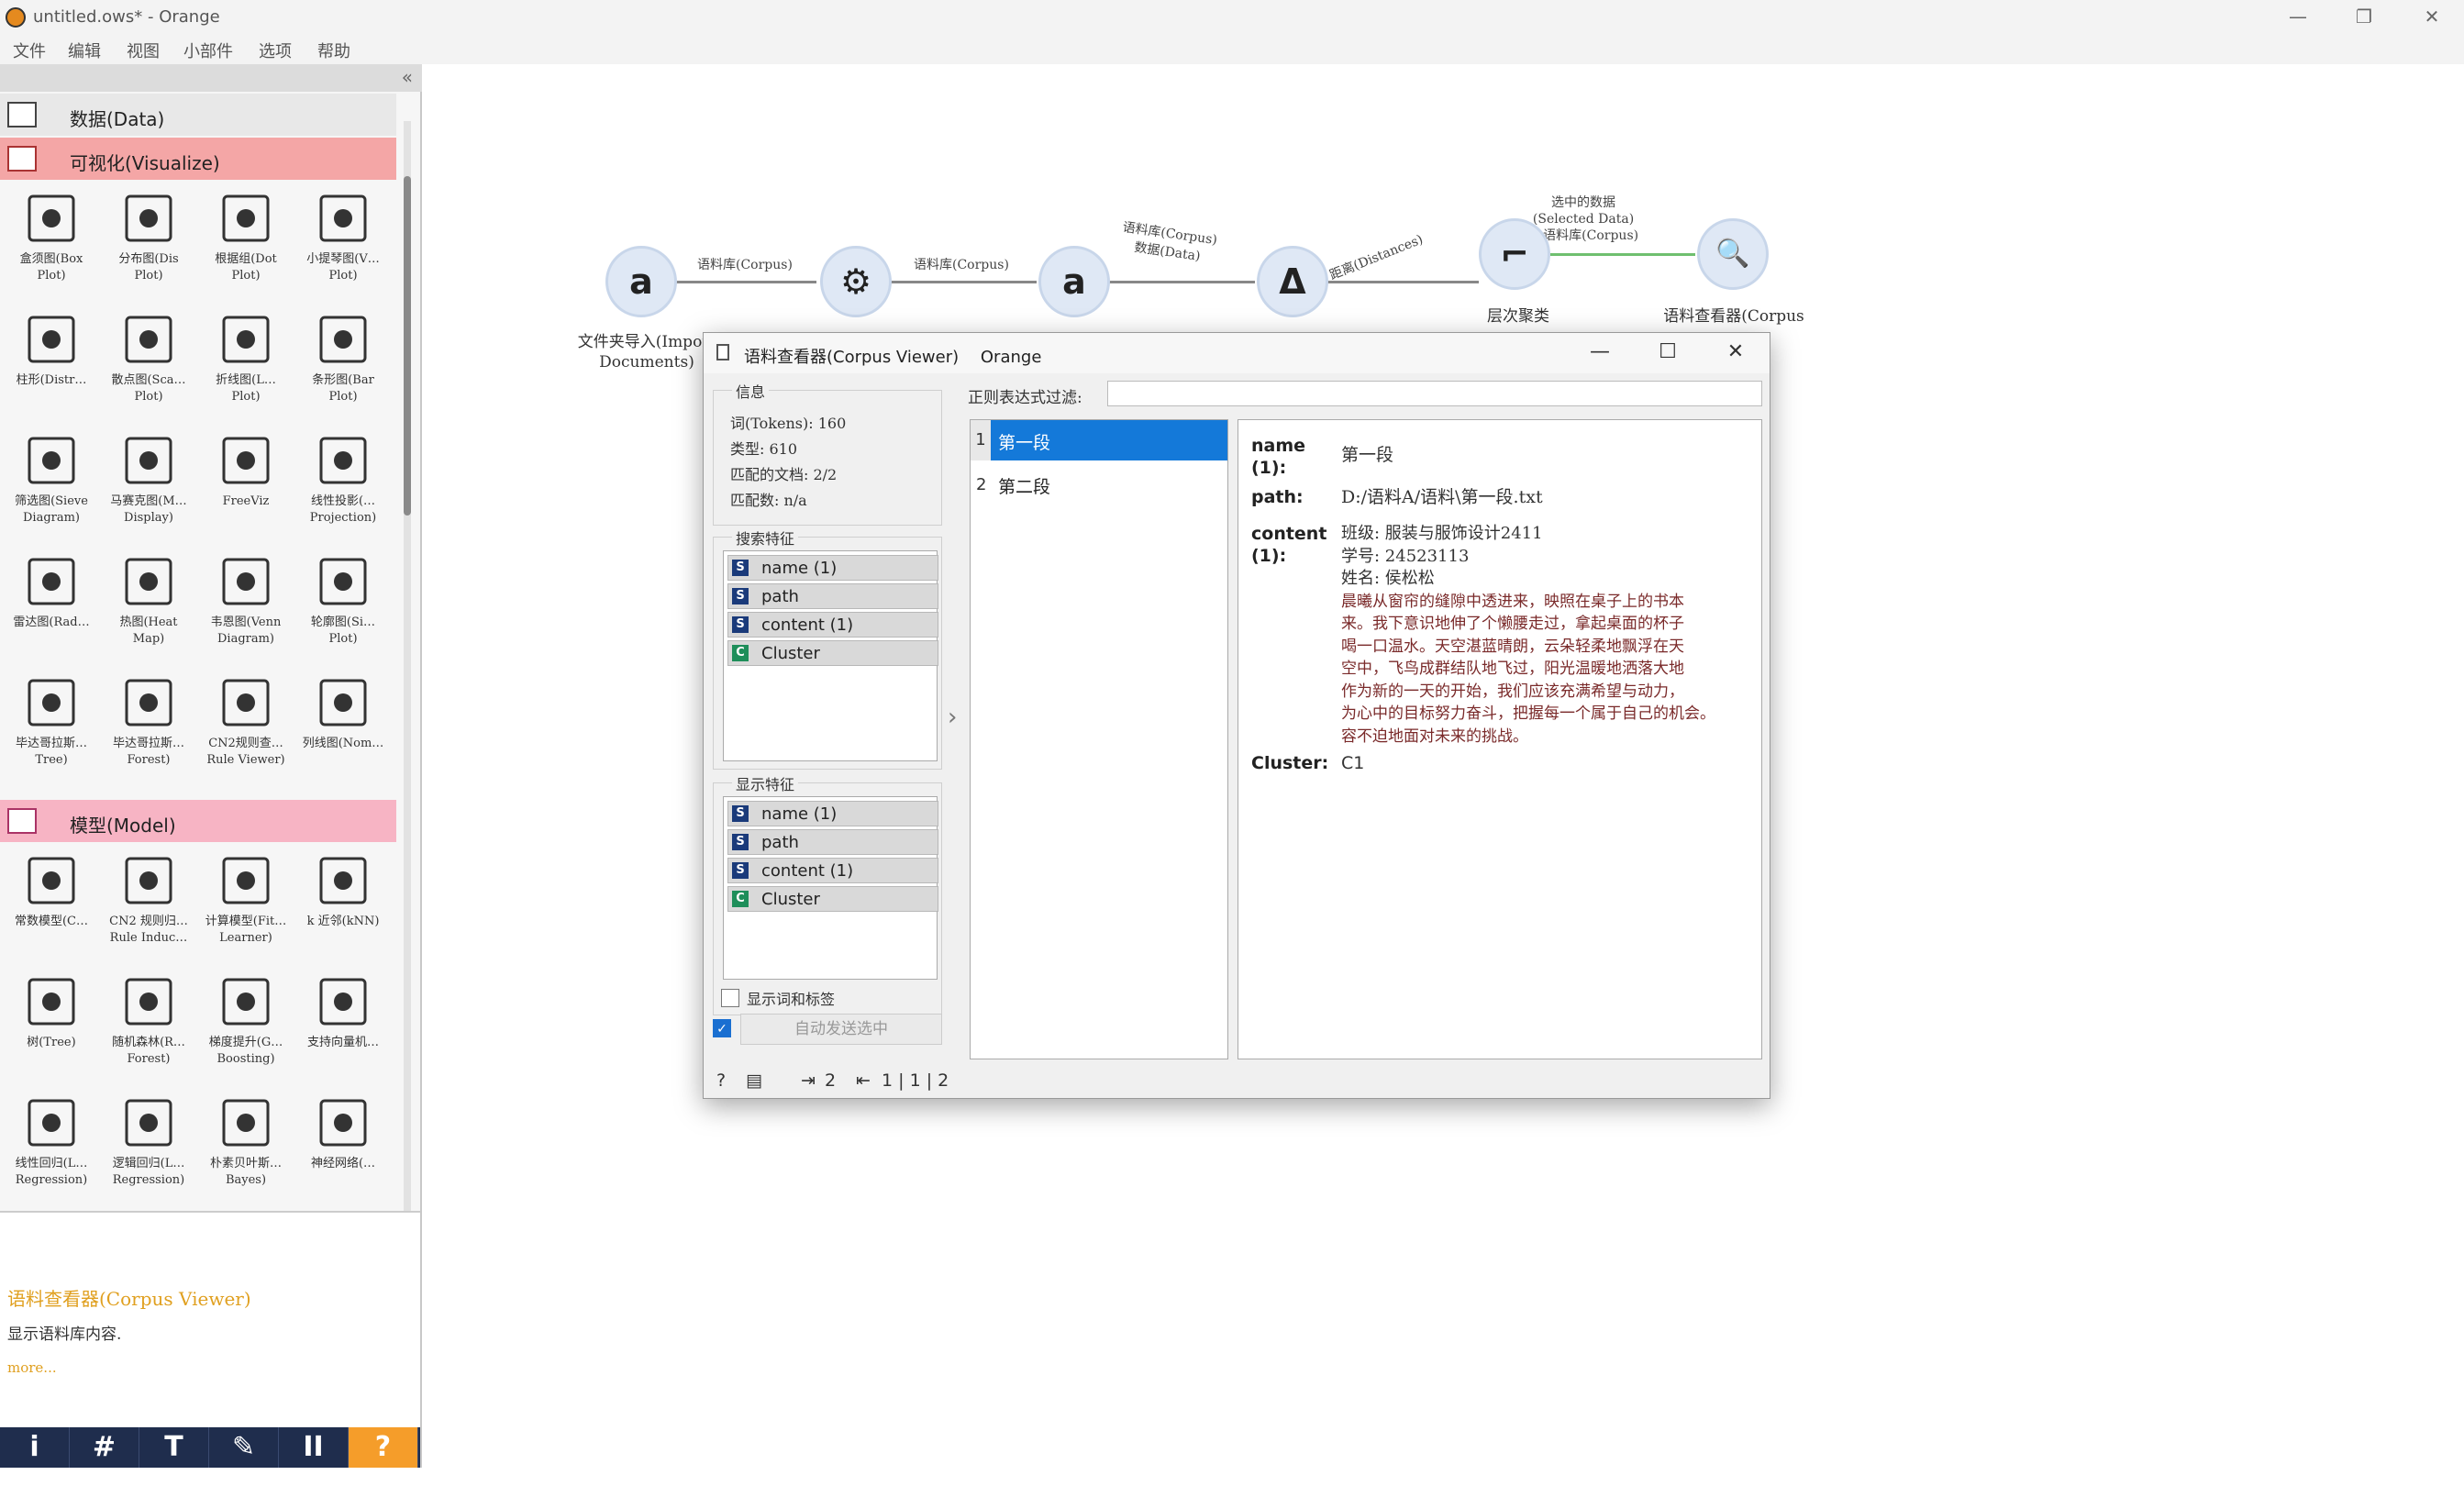  I want to click on edge-bow-to-distances, so click(1181, 282).